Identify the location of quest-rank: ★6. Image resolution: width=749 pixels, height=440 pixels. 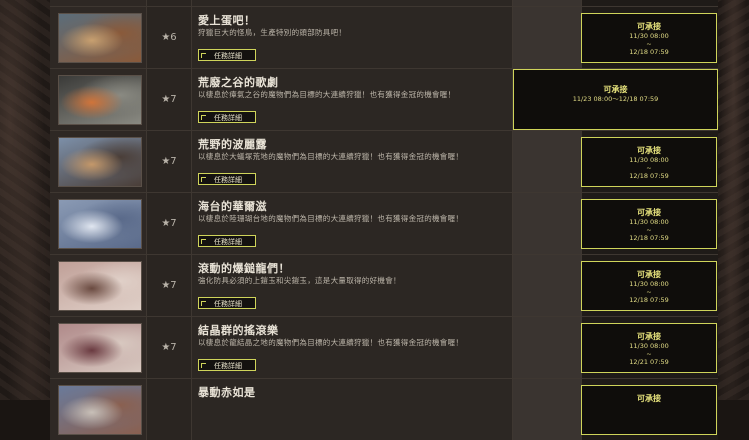
(169, 37).